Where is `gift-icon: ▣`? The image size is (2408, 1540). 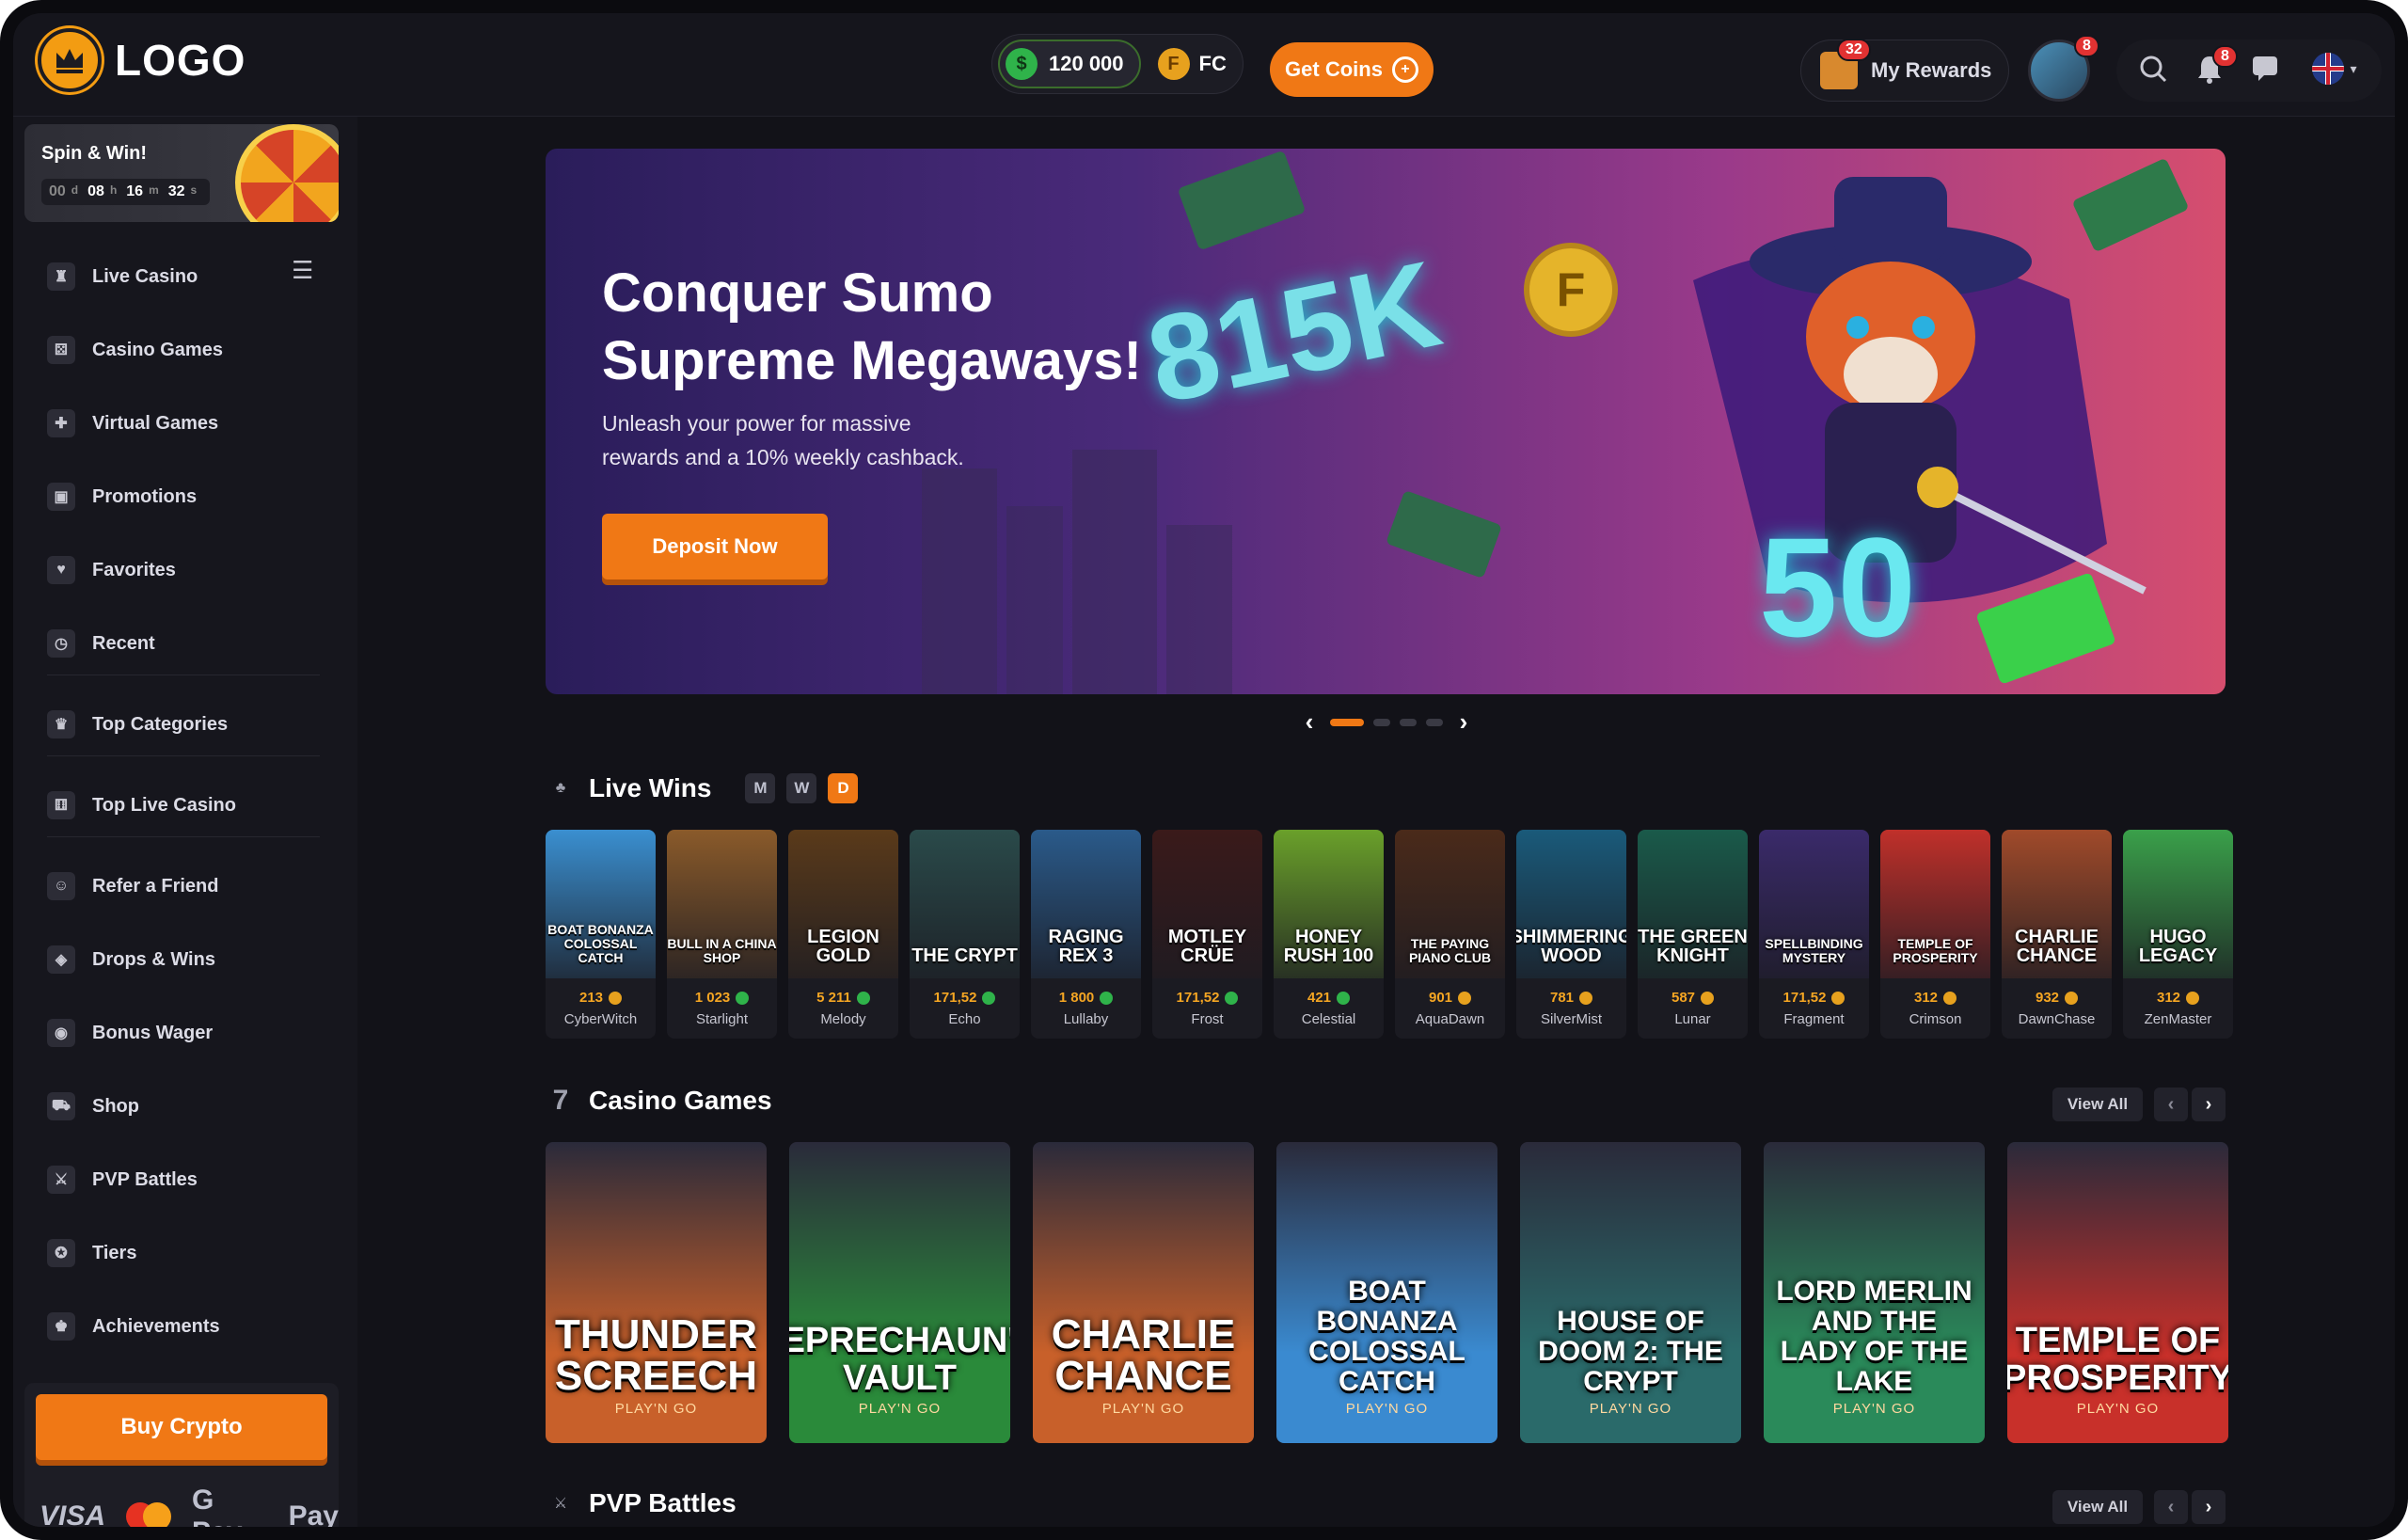
gift-icon: ▣ is located at coordinates (61, 497).